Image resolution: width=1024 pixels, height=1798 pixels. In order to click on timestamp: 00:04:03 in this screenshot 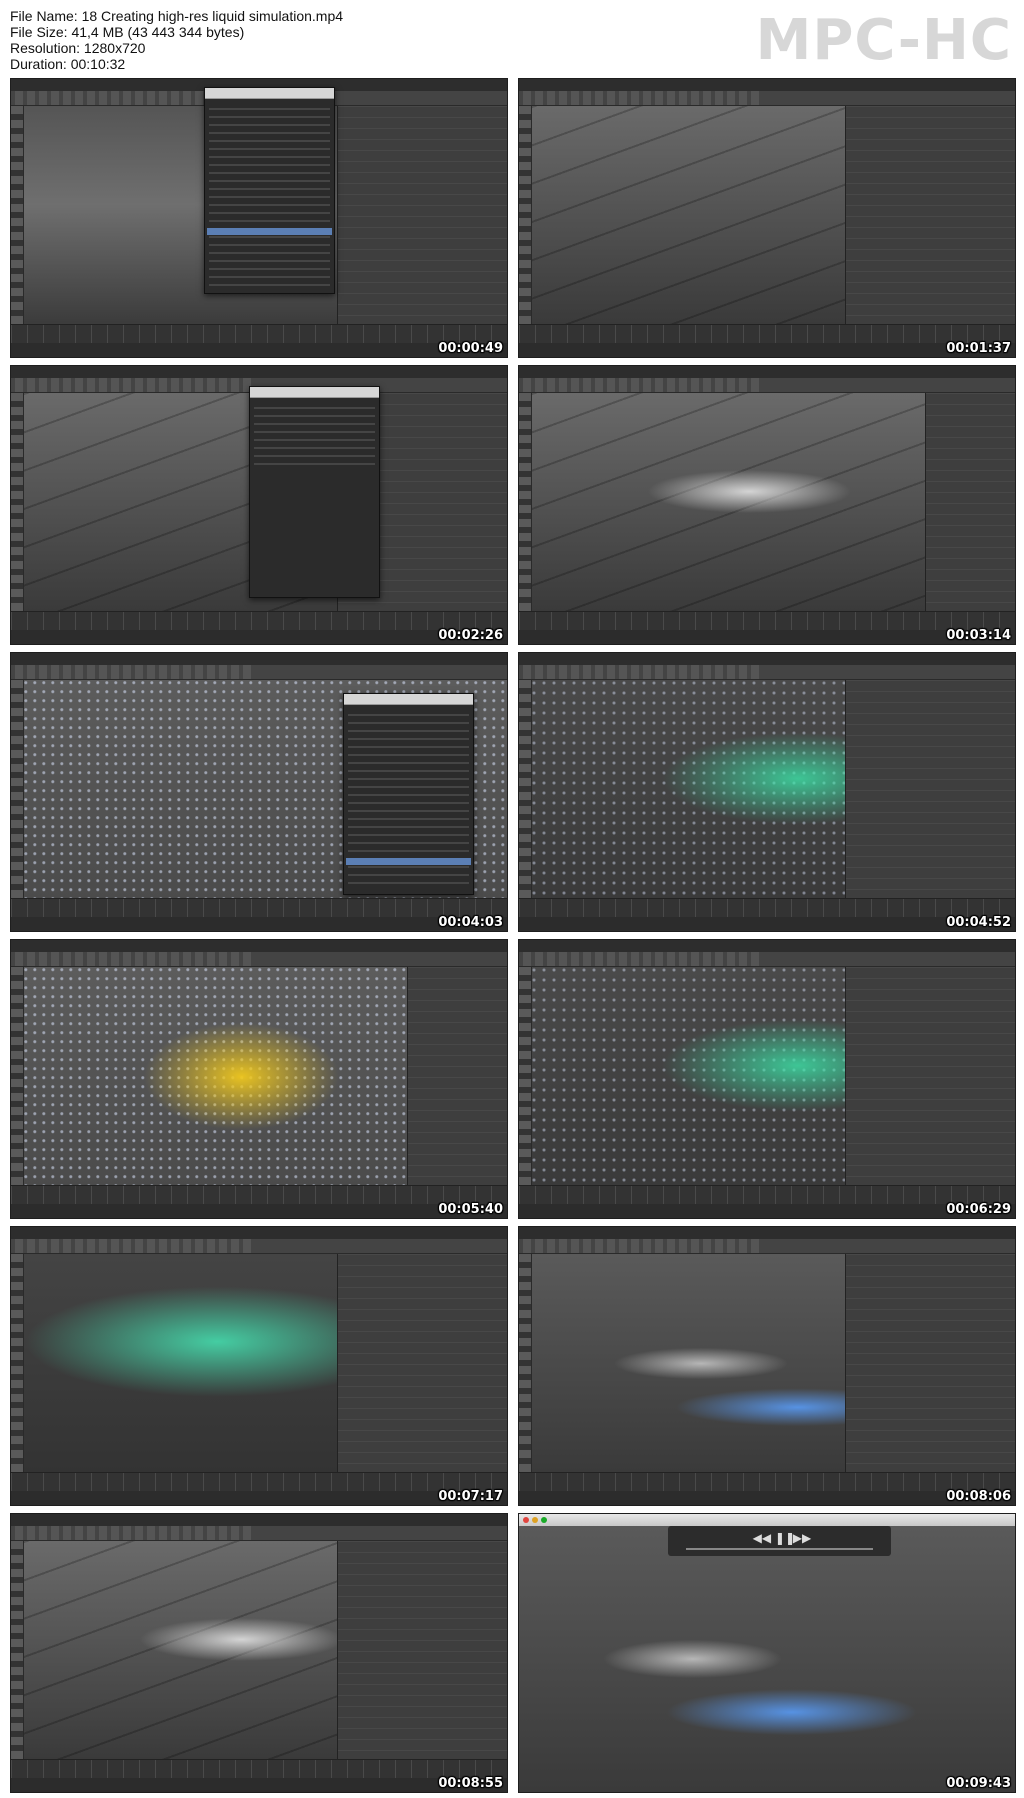, I will do `click(470, 922)`.